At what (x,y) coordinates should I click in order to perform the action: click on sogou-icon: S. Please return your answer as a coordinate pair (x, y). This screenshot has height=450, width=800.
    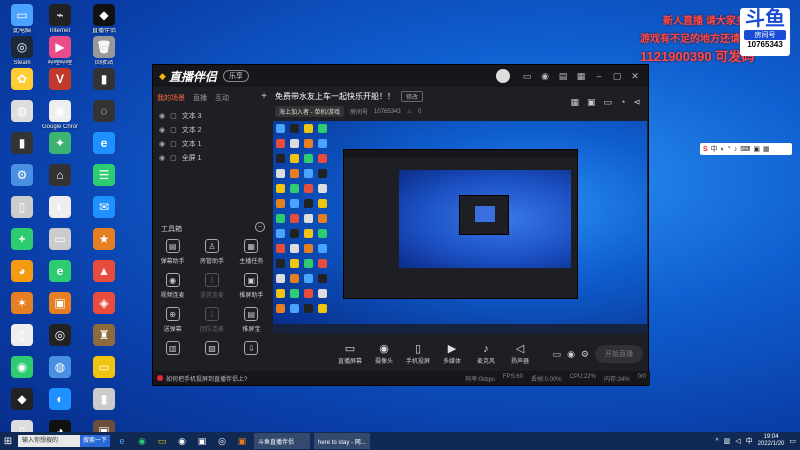
    Looking at the image, I should click on (705, 149).